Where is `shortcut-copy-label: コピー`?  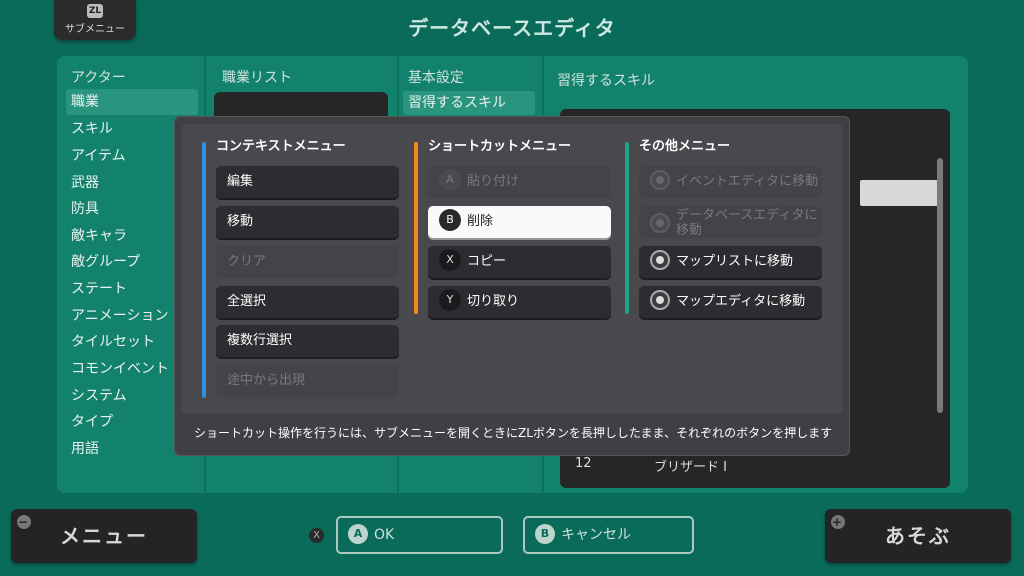
shortcut-copy-label: コピー is located at coordinates (487, 261).